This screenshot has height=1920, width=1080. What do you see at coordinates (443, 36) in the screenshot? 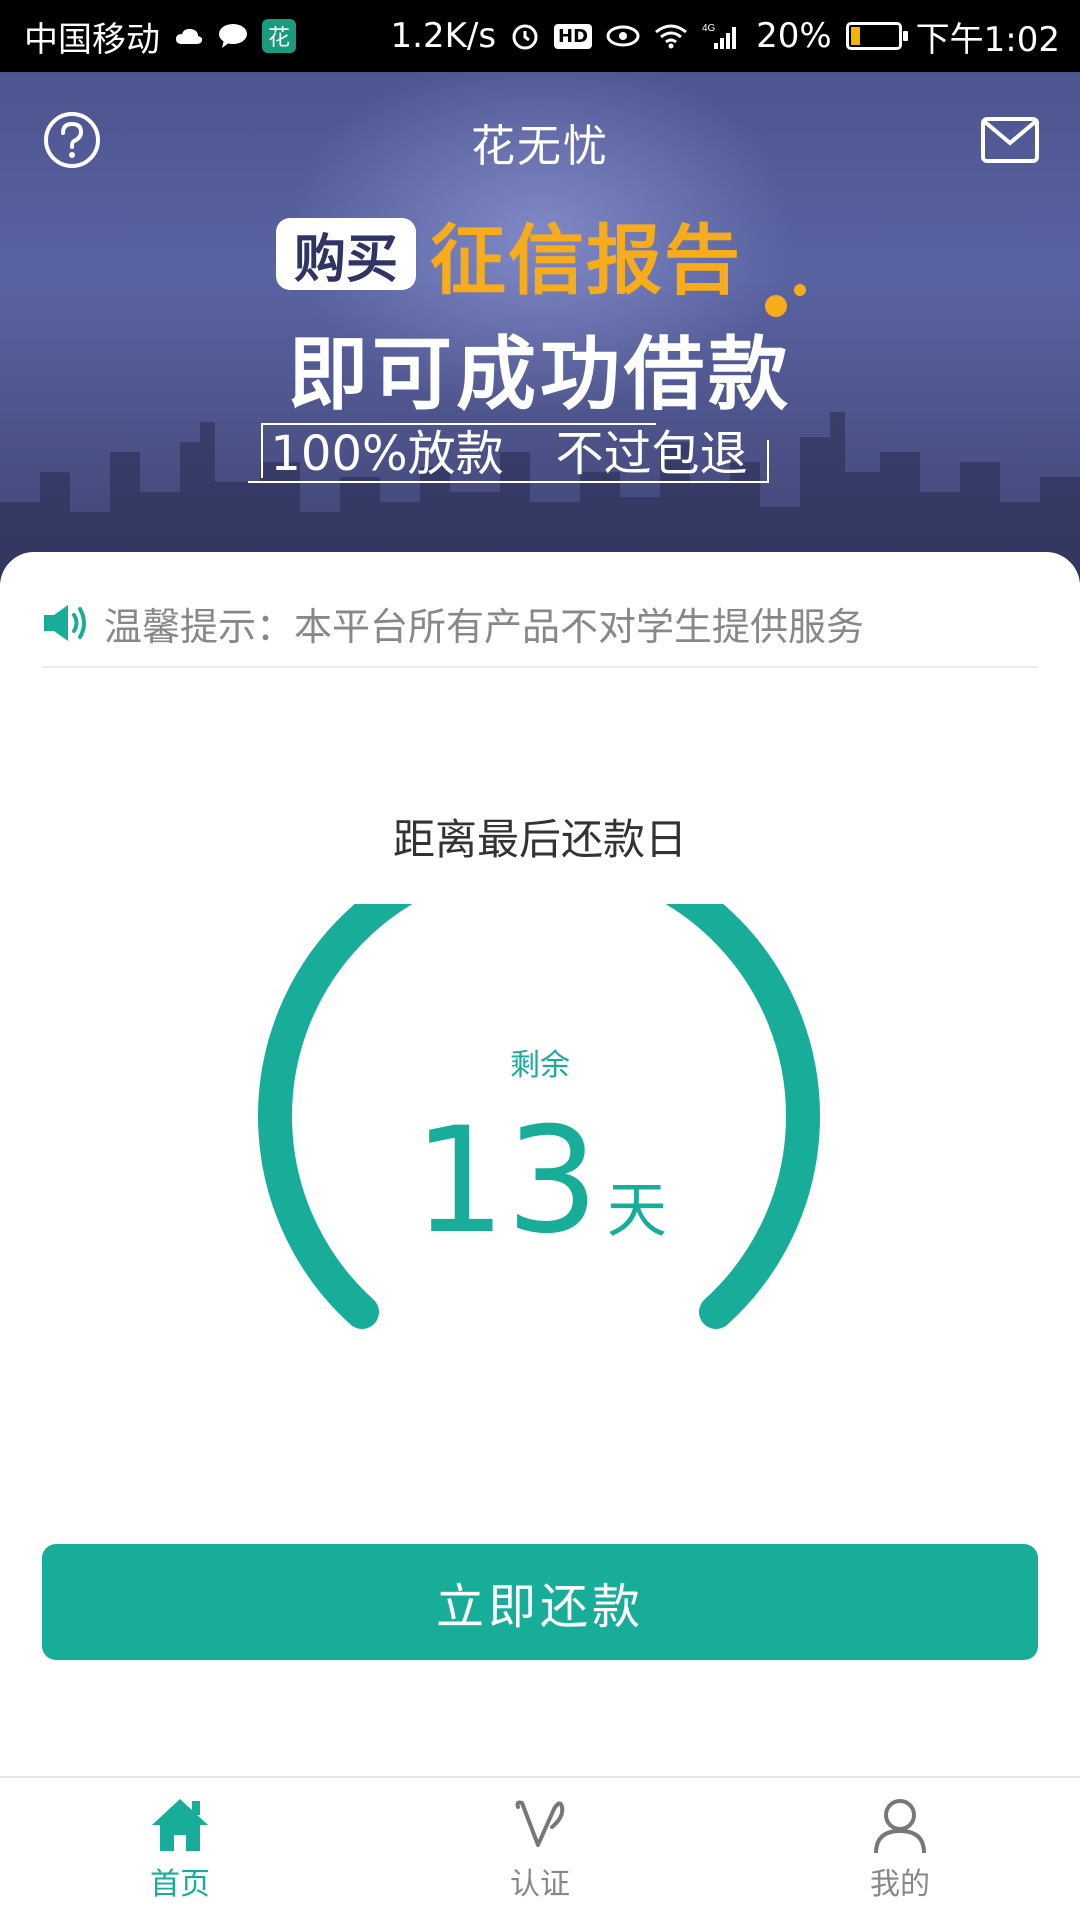
I see `network-speed: 1.2K/s` at bounding box center [443, 36].